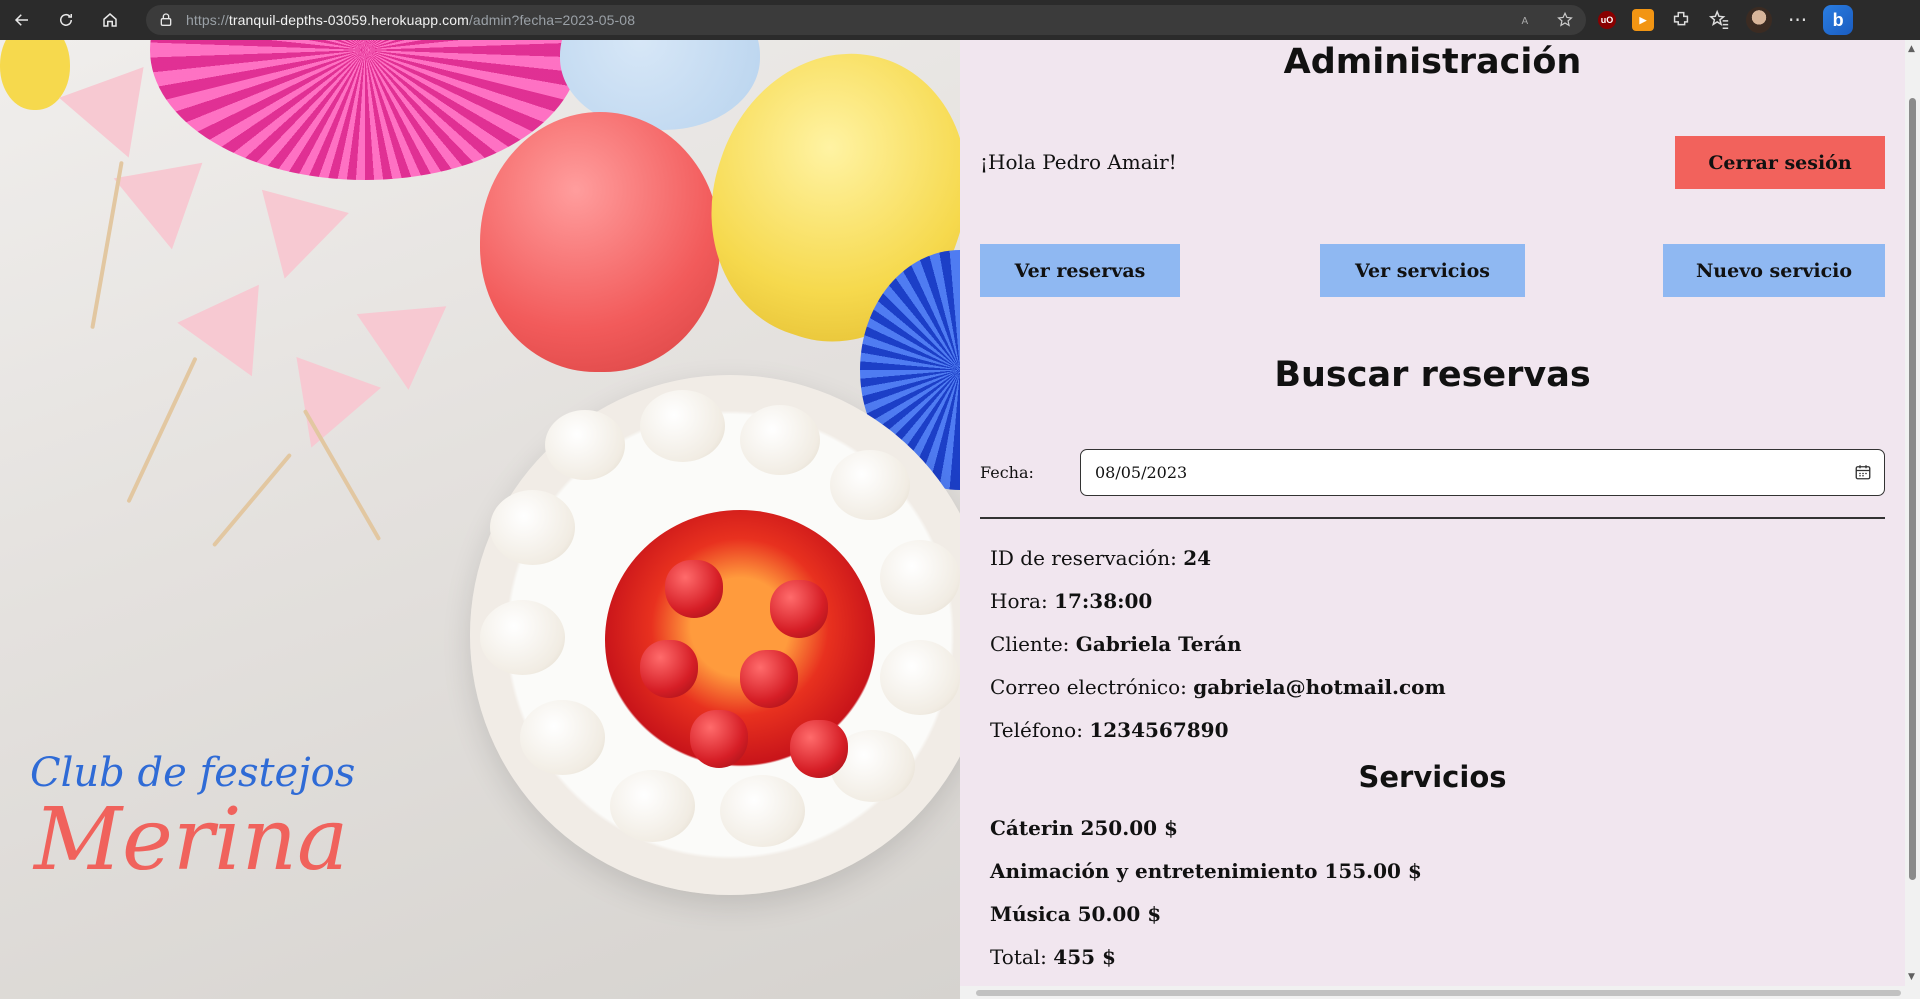  Describe the element at coordinates (1911, 49) in the screenshot. I see `scroll-up-icon: ▲` at that location.